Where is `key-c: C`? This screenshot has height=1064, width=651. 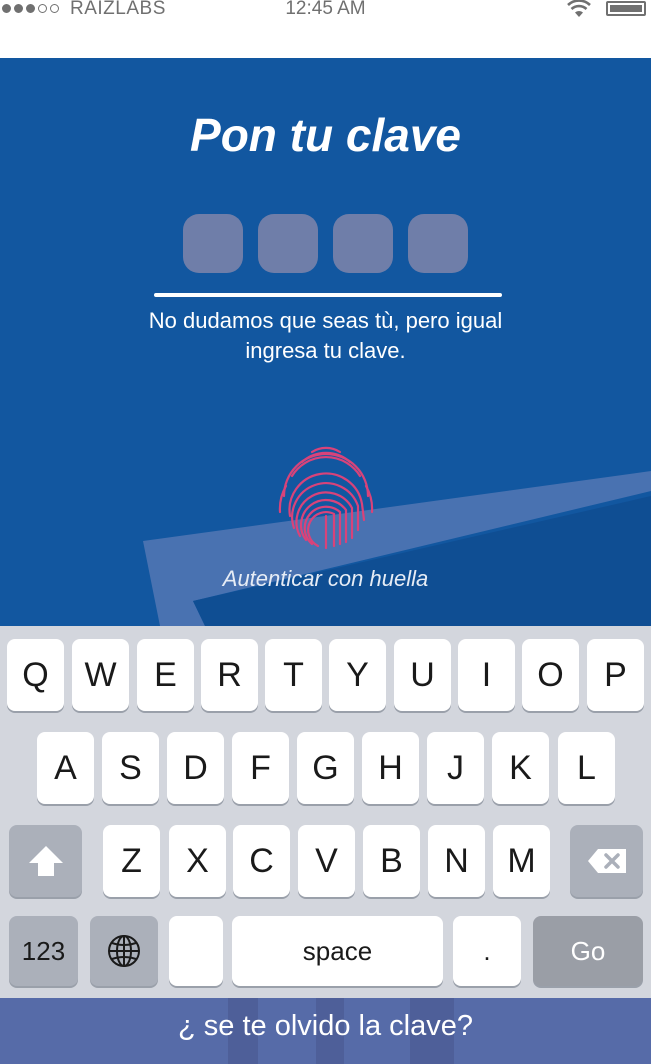 key-c: C is located at coordinates (261, 861).